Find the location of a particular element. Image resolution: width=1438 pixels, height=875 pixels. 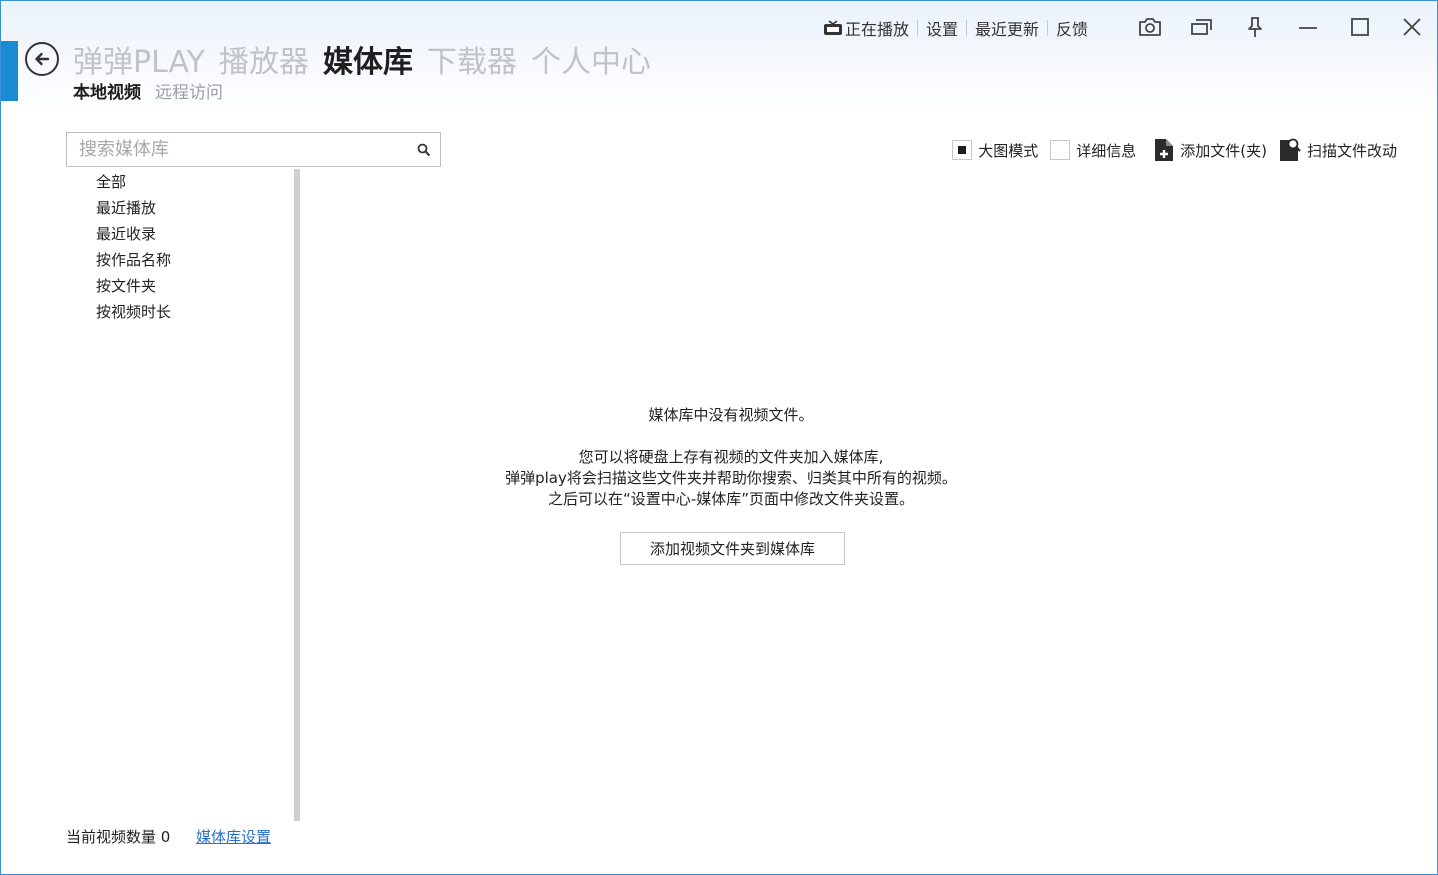

add-file-button: 添加文件(夹) is located at coordinates (1210, 150).